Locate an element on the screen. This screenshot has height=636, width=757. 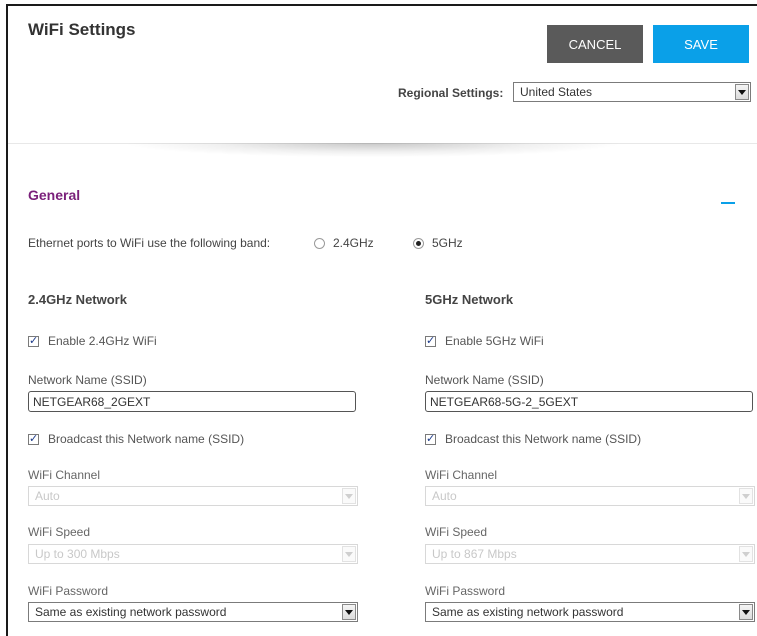
regional-settings-value: United States is located at coordinates (556, 92).